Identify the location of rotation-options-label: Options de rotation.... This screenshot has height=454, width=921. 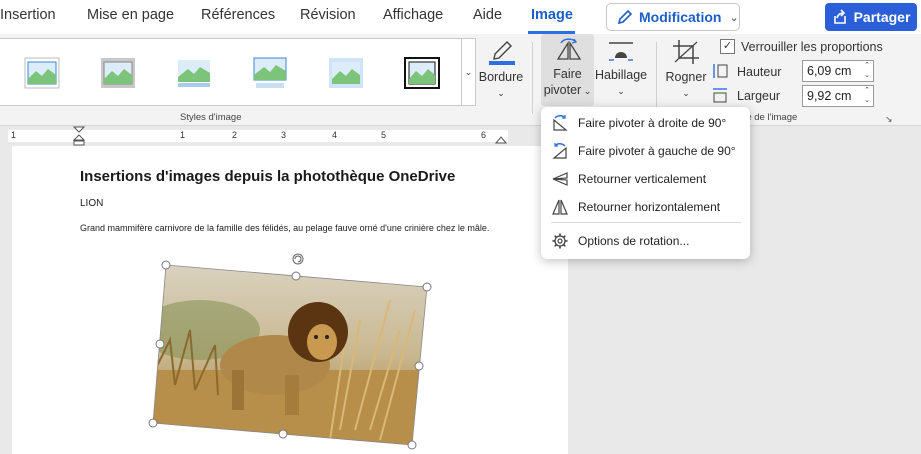
(634, 241).